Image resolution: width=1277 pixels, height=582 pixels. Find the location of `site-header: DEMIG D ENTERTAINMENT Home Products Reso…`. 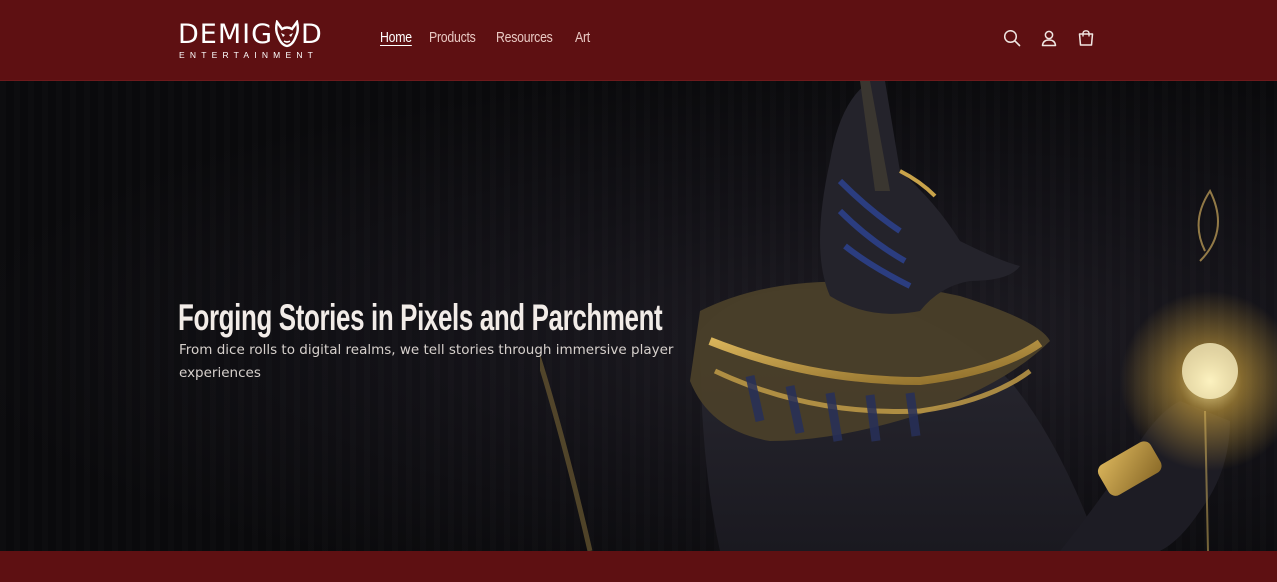

site-header: DEMIG D ENTERTAINMENT Home Products Reso… is located at coordinates (638, 40).